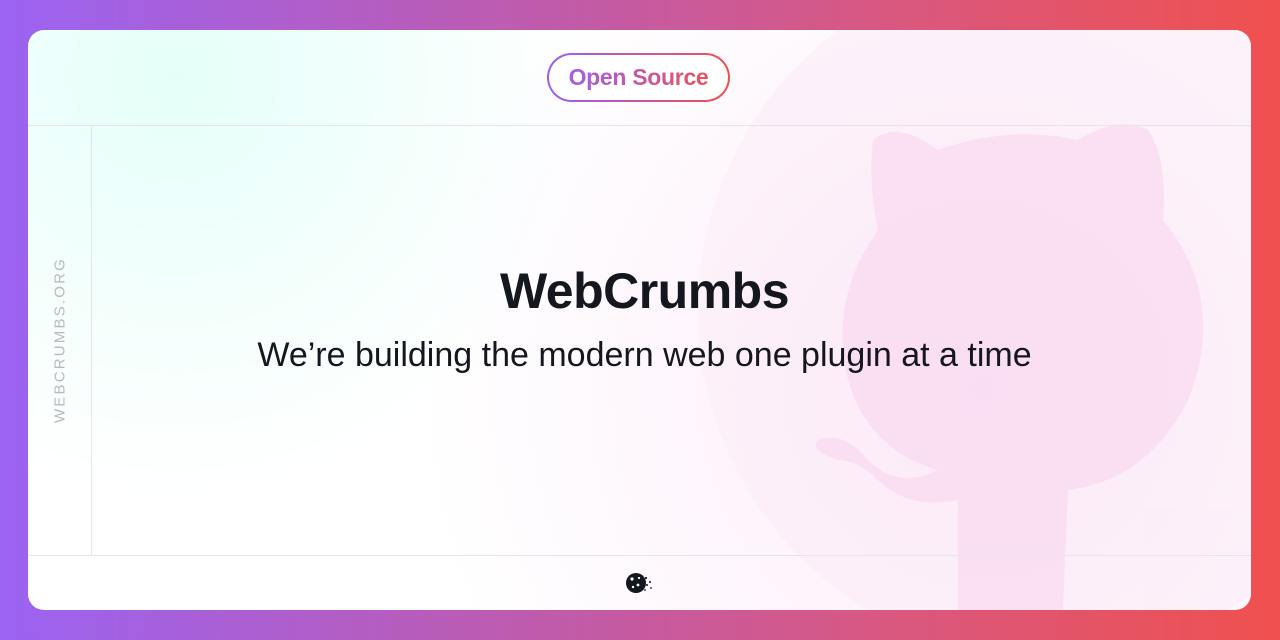  I want to click on open-source-badge-label: Open Source, so click(638, 77).